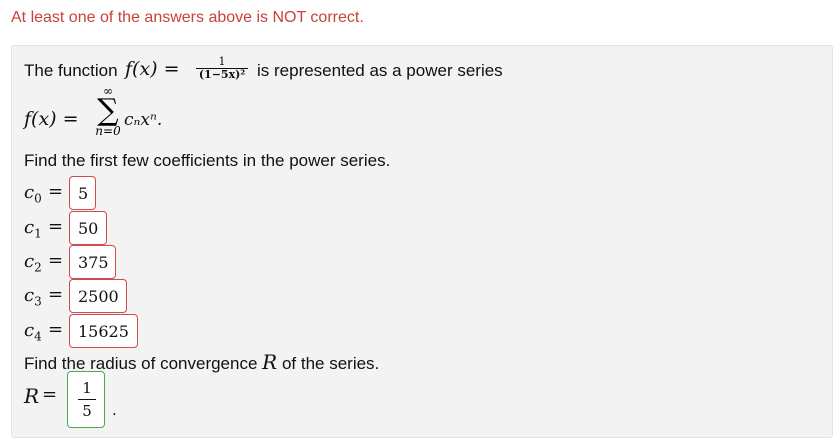 The width and height of the screenshot is (835, 448). I want to click on coefficient-answer-field-c3: 2500, so click(98, 296).